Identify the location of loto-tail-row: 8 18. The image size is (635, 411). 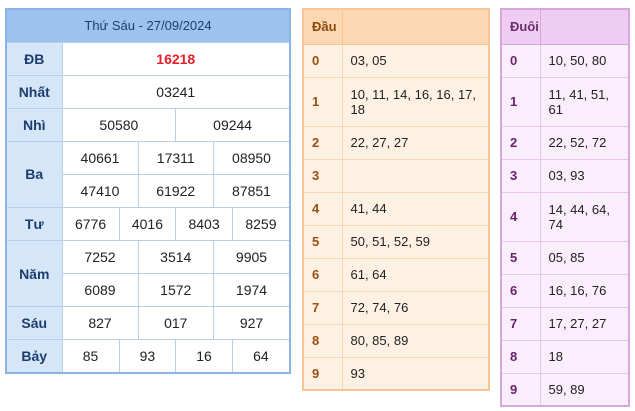
(565, 356).